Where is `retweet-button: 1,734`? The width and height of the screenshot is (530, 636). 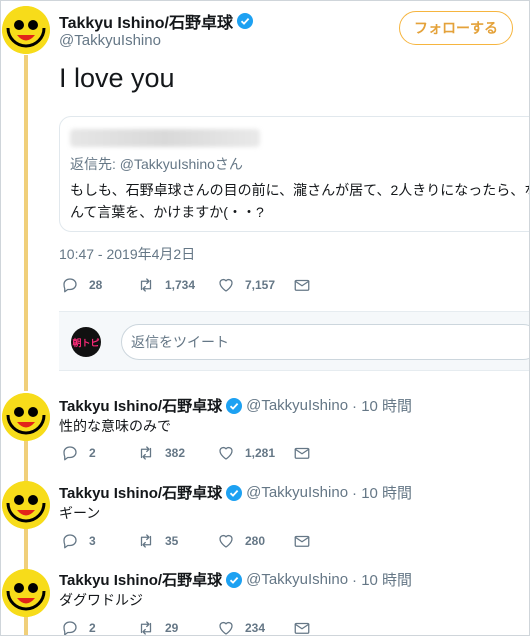 retweet-button: 1,734 is located at coordinates (177, 285).